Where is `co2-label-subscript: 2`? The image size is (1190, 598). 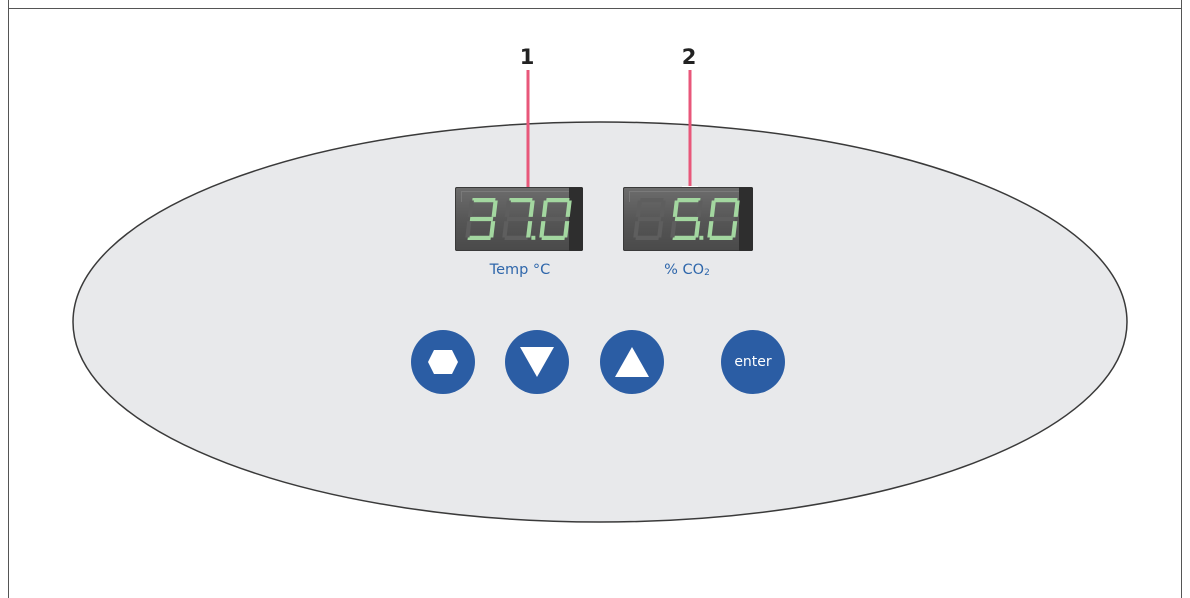
co2-label-subscript: 2 is located at coordinates (707, 273).